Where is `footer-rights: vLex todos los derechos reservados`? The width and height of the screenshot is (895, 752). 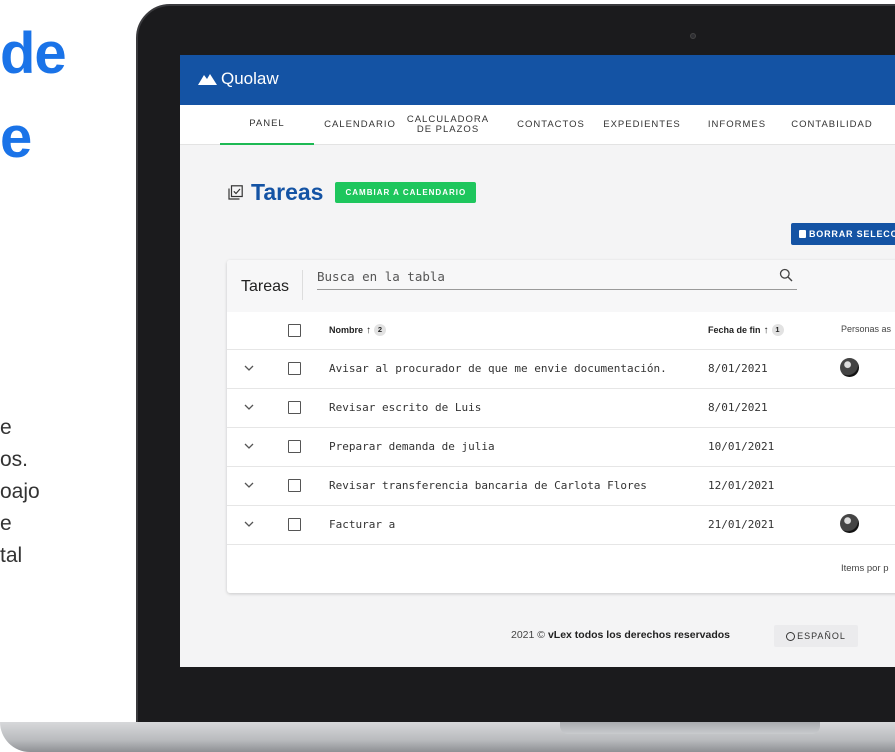 footer-rights: vLex todos los derechos reservados is located at coordinates (639, 635).